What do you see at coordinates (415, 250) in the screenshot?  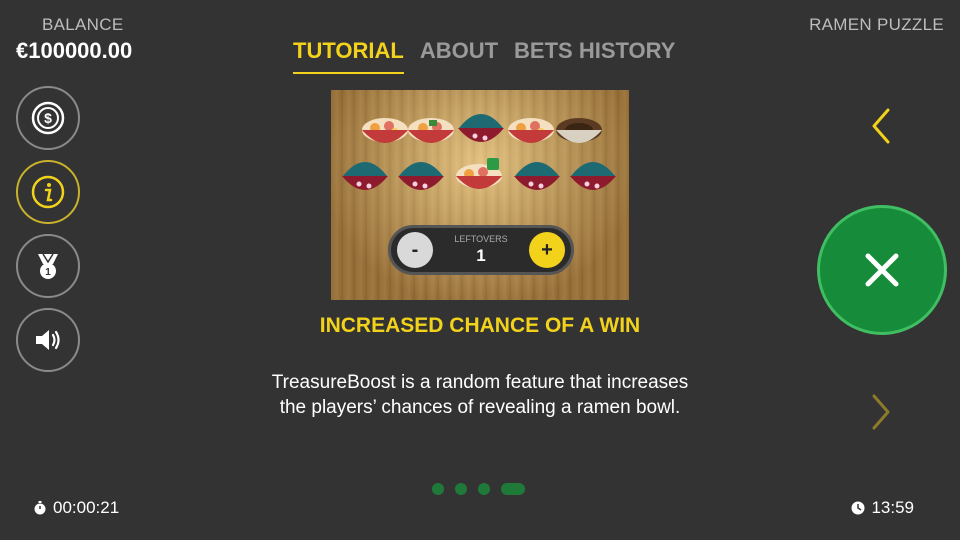 I see `leftovers-minus-button: -` at bounding box center [415, 250].